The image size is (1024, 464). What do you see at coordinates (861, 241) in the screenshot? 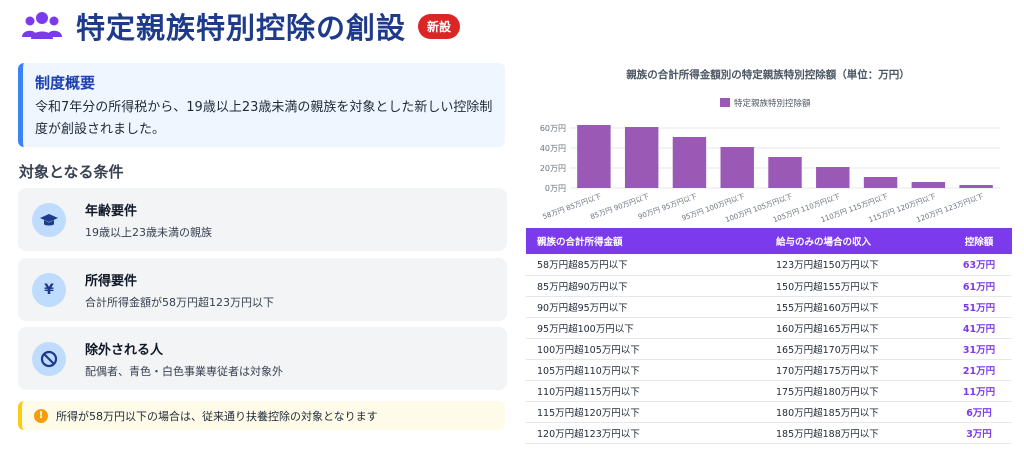
I see `table-header-salary: 給与のみの場合の収入` at bounding box center [861, 241].